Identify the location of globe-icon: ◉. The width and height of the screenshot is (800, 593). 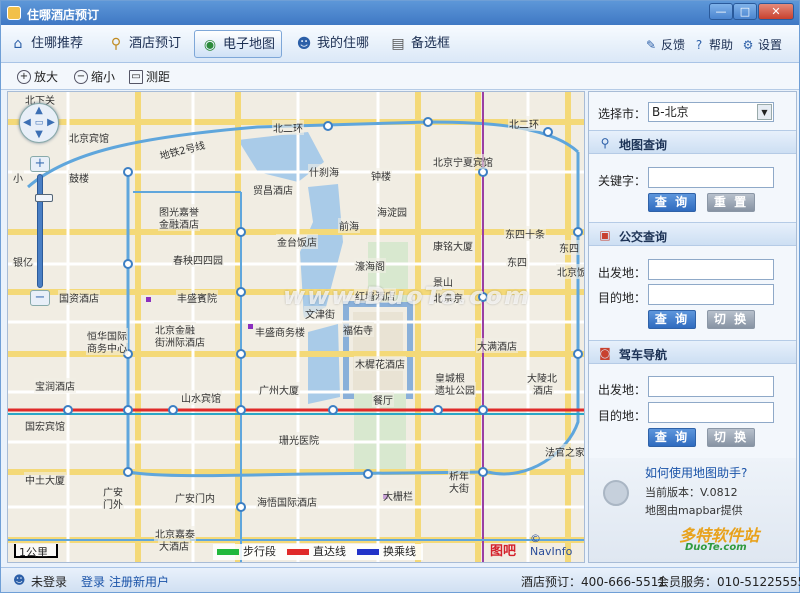
(210, 45).